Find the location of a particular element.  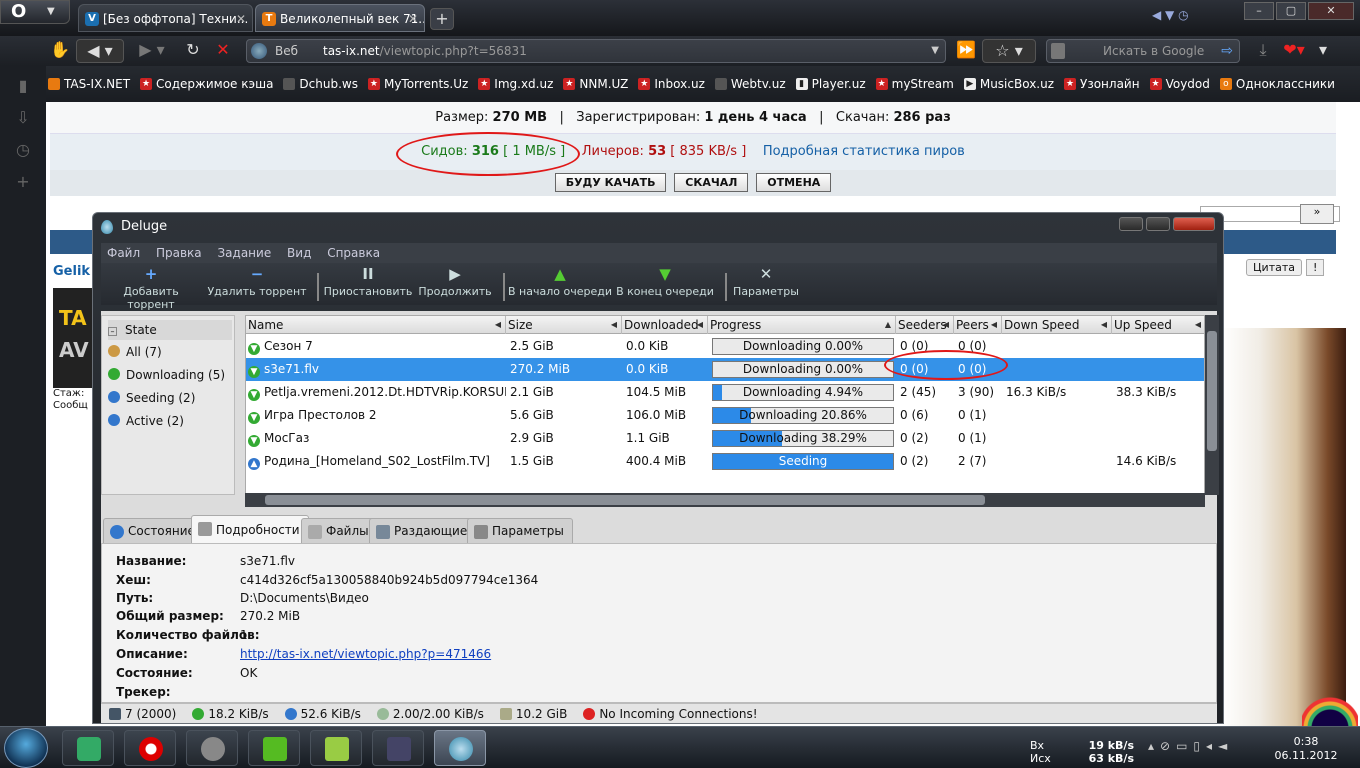

bookmark-item: Dchub.ws is located at coordinates (320, 84).